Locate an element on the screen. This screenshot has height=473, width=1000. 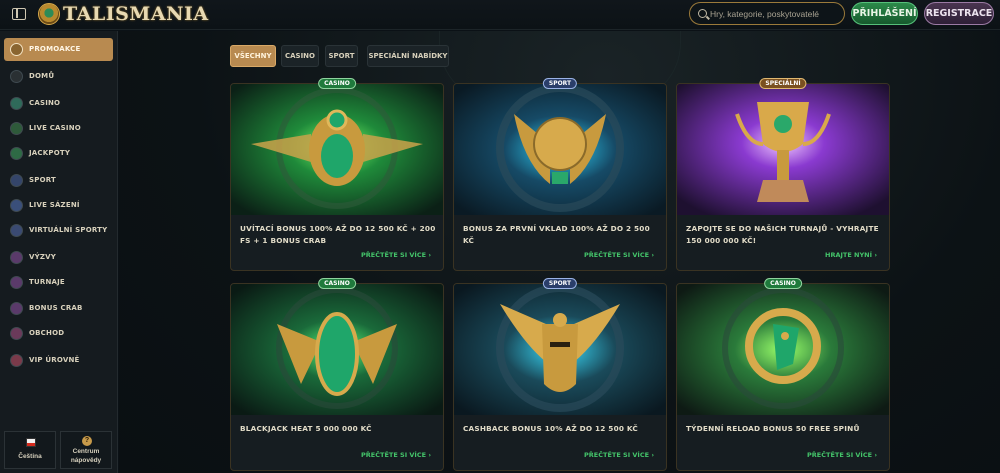
sidebar-item-label: DOMŮ is located at coordinates (42, 76).